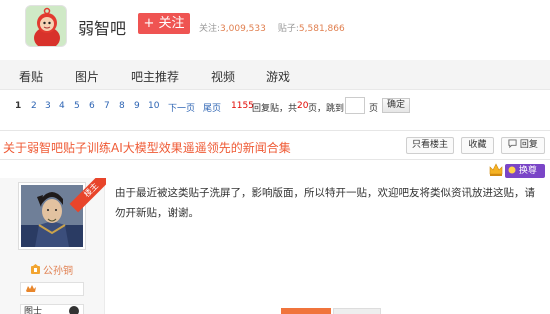 This screenshot has height=314, width=550. Describe the element at coordinates (155, 76) in the screenshot. I see `nav-item-recommend: 吧主推荐` at that location.